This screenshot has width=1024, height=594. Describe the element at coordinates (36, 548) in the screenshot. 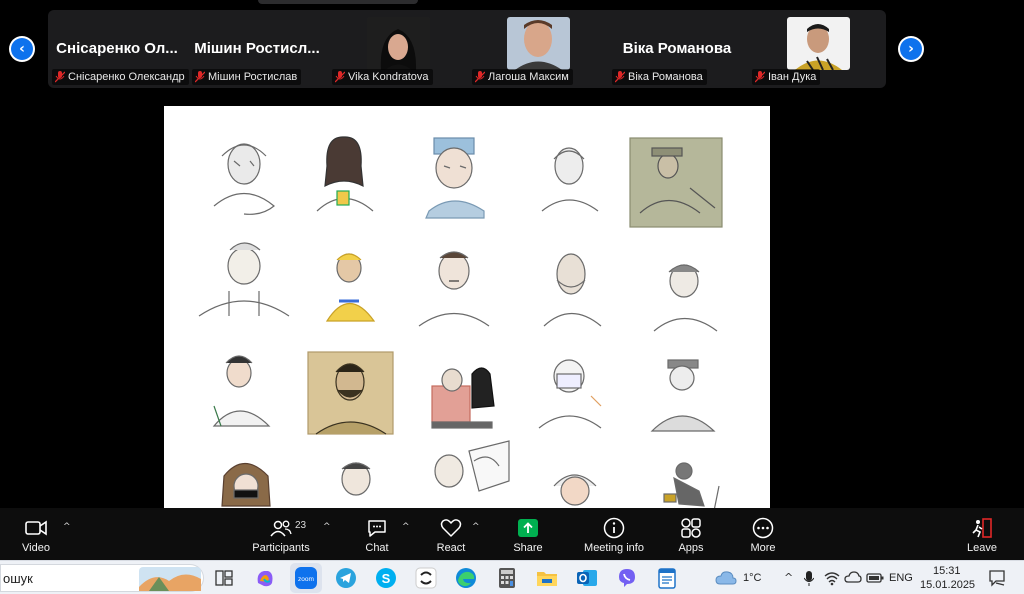

I see `video-label: Video` at that location.